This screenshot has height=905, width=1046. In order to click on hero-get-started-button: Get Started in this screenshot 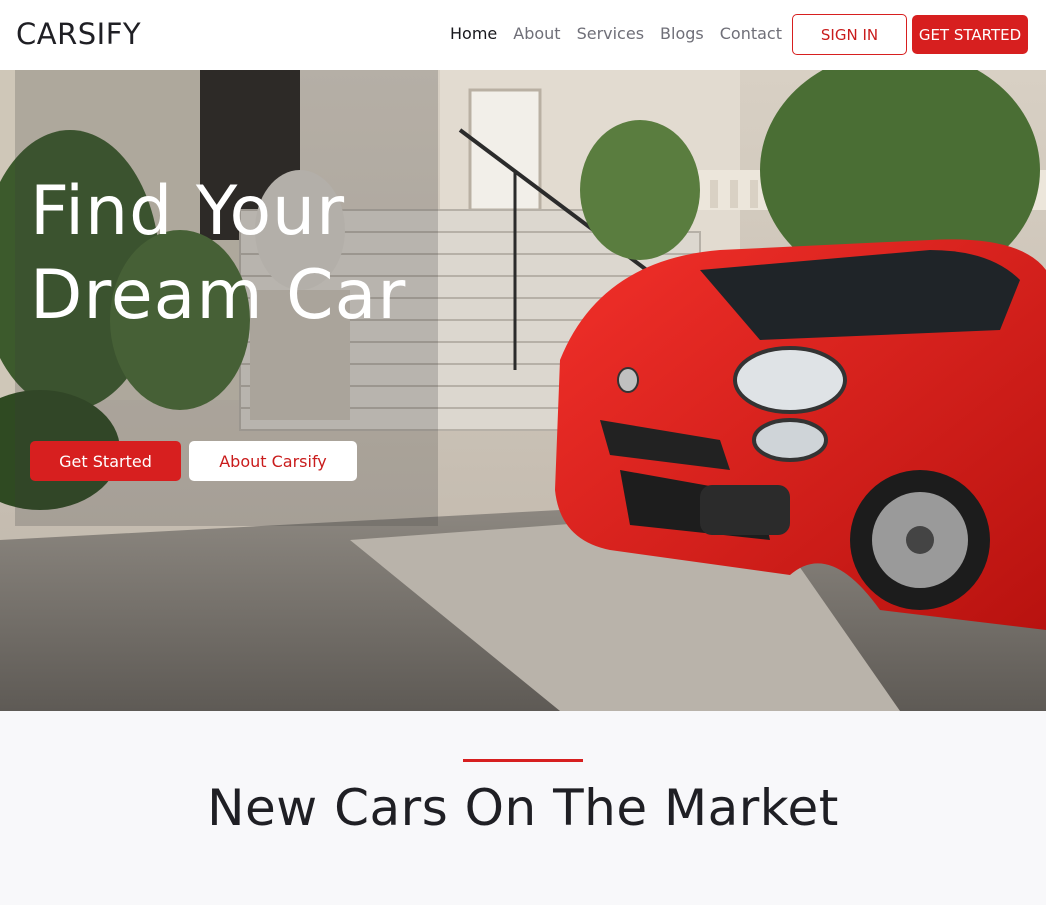, I will do `click(105, 461)`.